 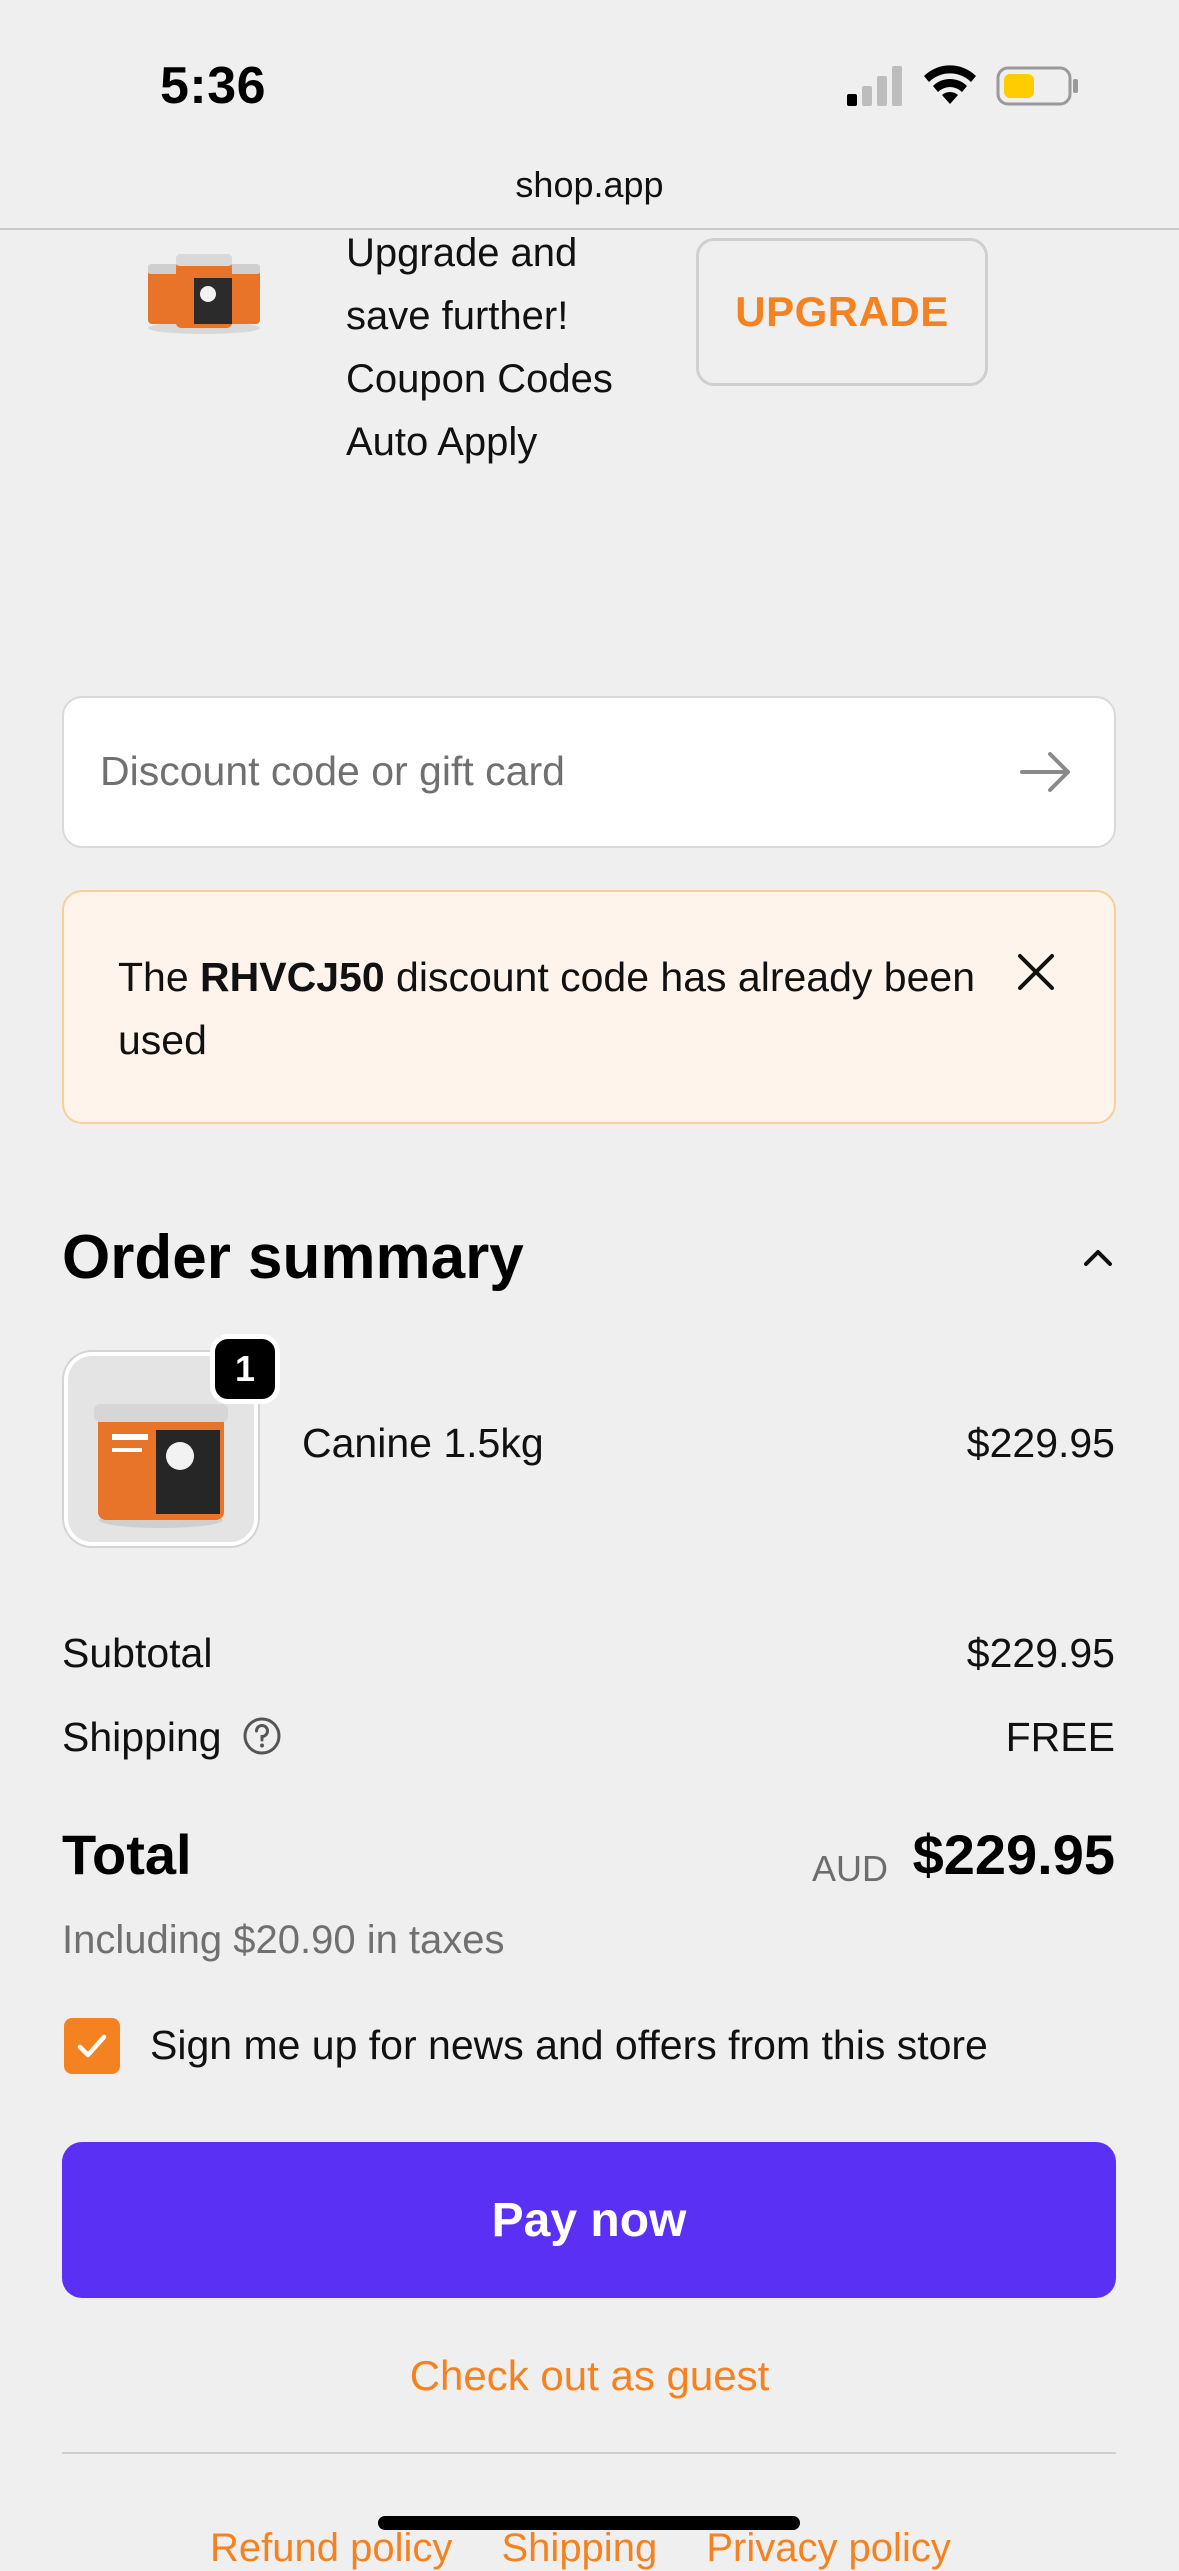 I want to click on arrow-right-icon, so click(x=1046, y=772).